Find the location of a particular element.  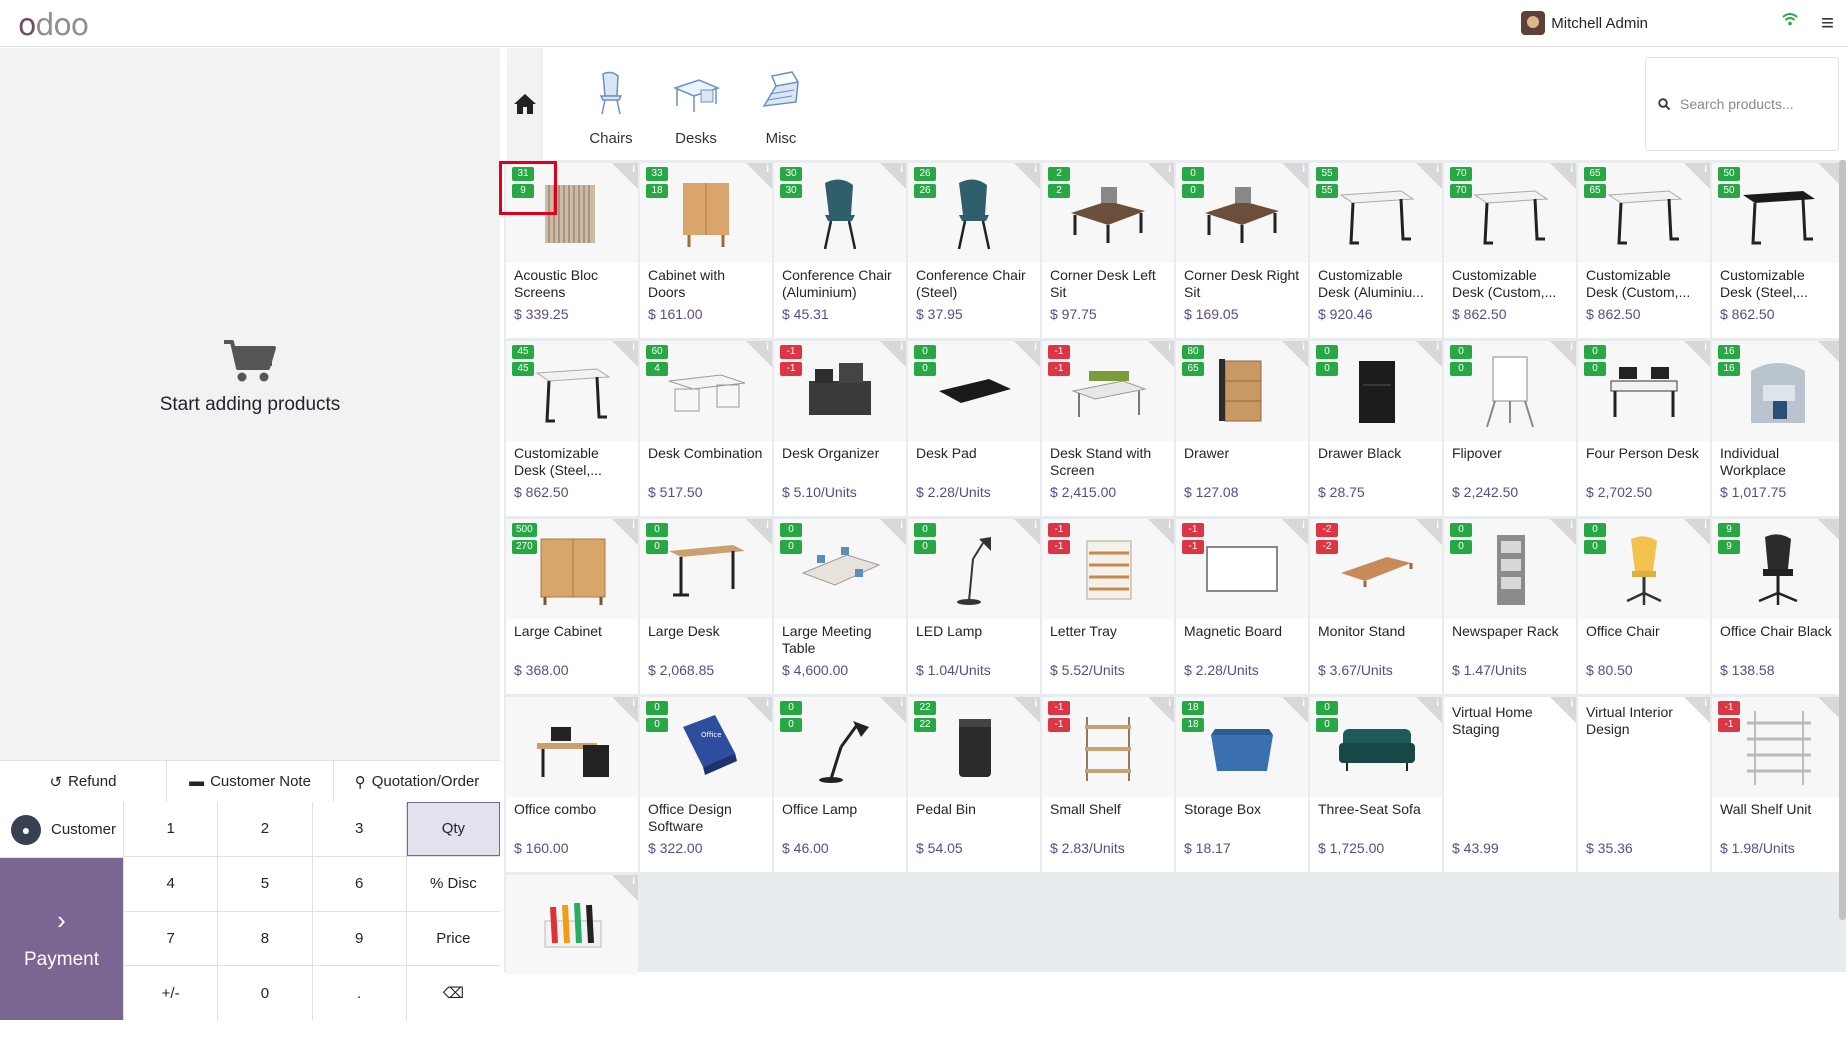

product-card: i 0 0 Office Chair $ 80.50 is located at coordinates (1644, 606).